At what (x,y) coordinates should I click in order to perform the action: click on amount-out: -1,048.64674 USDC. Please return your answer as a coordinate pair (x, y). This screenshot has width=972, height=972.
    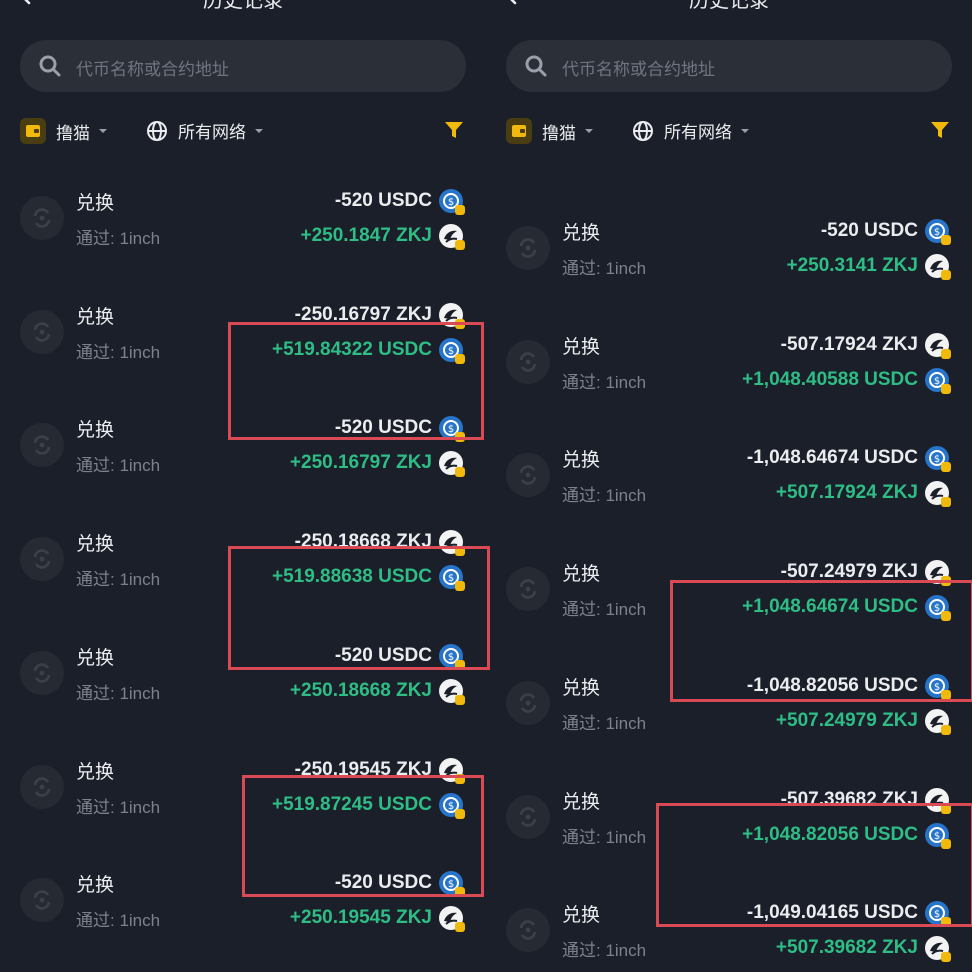
    Looking at the image, I should click on (832, 458).